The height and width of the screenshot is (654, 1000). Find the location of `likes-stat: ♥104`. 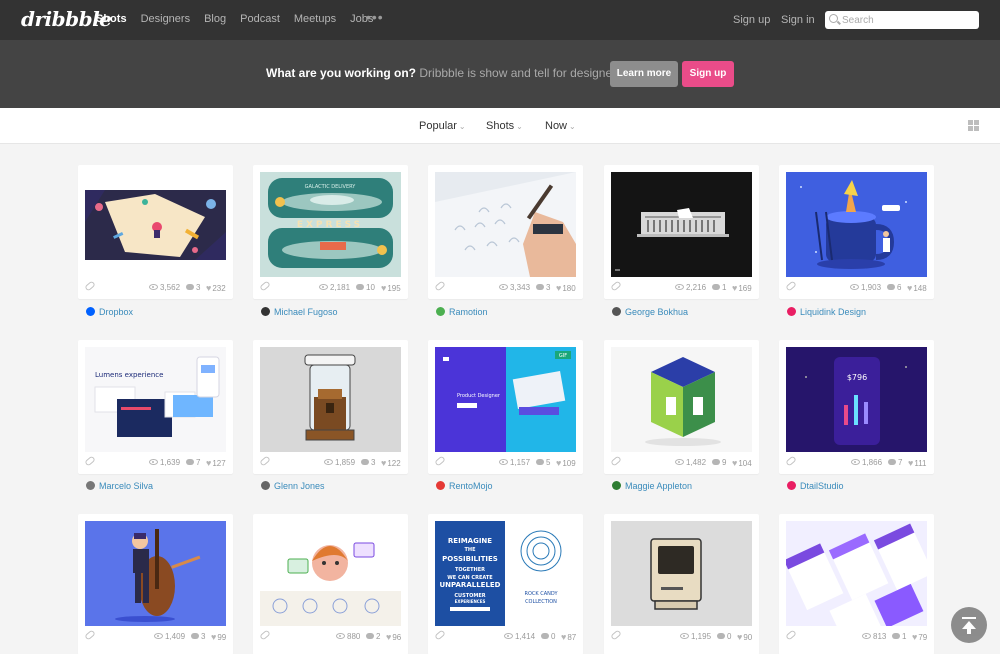

likes-stat: ♥104 is located at coordinates (742, 463).